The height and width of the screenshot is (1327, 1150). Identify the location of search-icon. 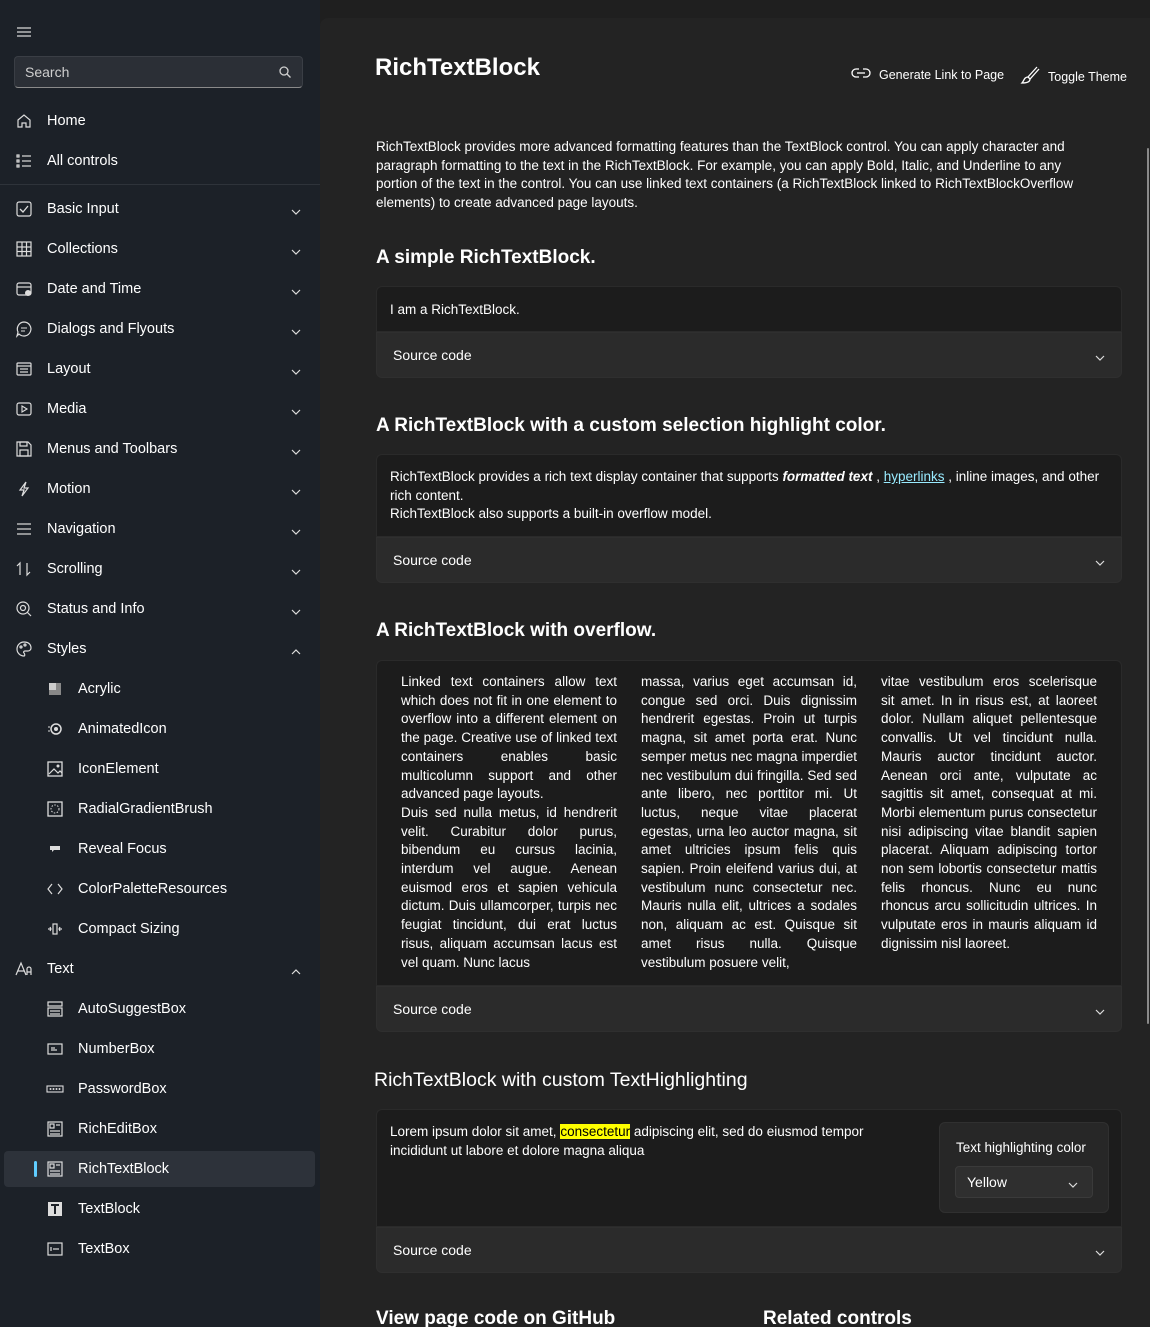
(285, 72).